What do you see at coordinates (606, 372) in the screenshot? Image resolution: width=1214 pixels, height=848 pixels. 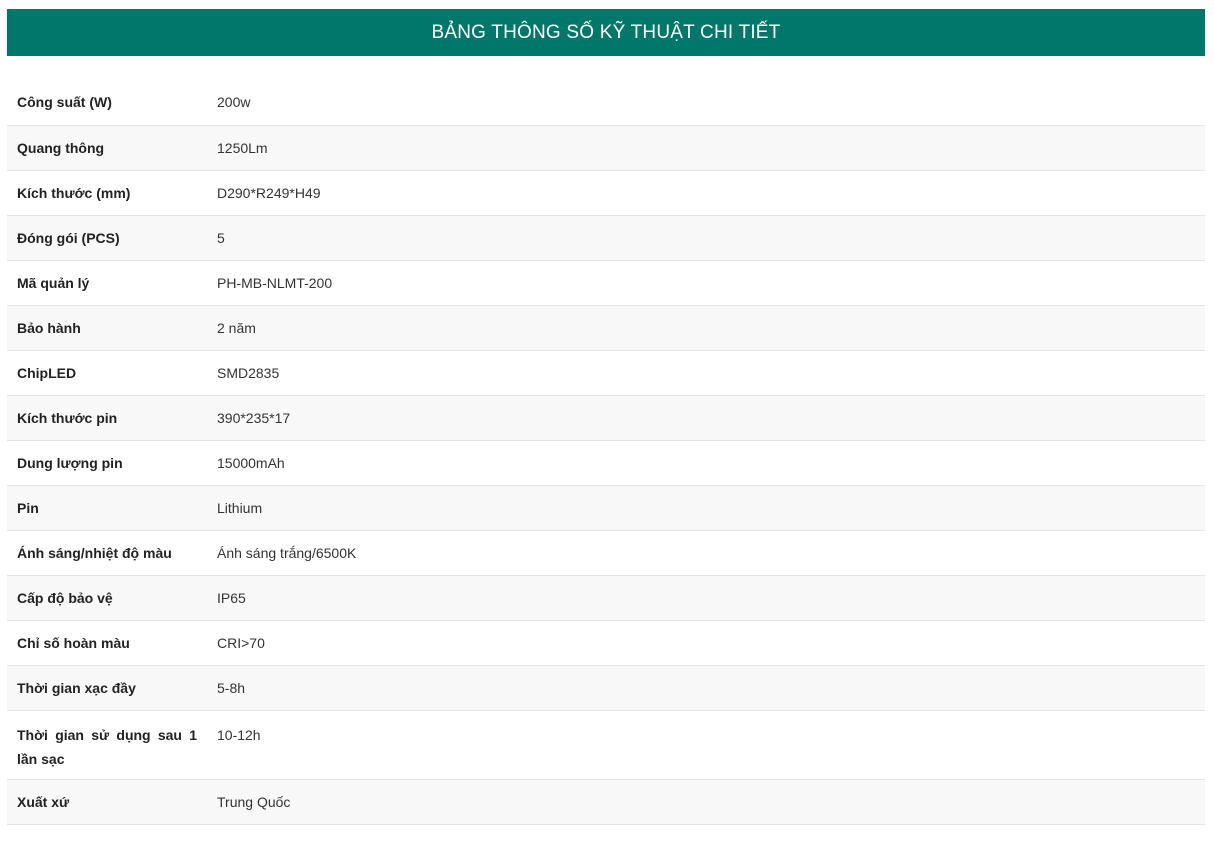 I see `table-row: ChipLED SMD2835` at bounding box center [606, 372].